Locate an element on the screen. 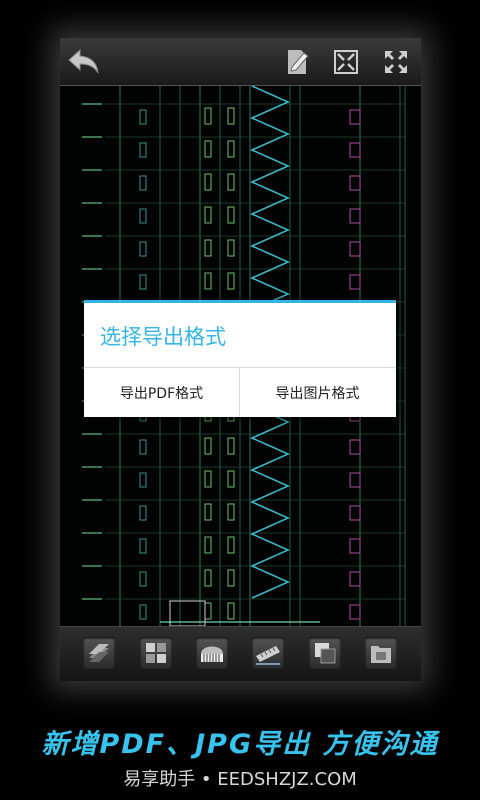  measure-icon is located at coordinates (268, 655).